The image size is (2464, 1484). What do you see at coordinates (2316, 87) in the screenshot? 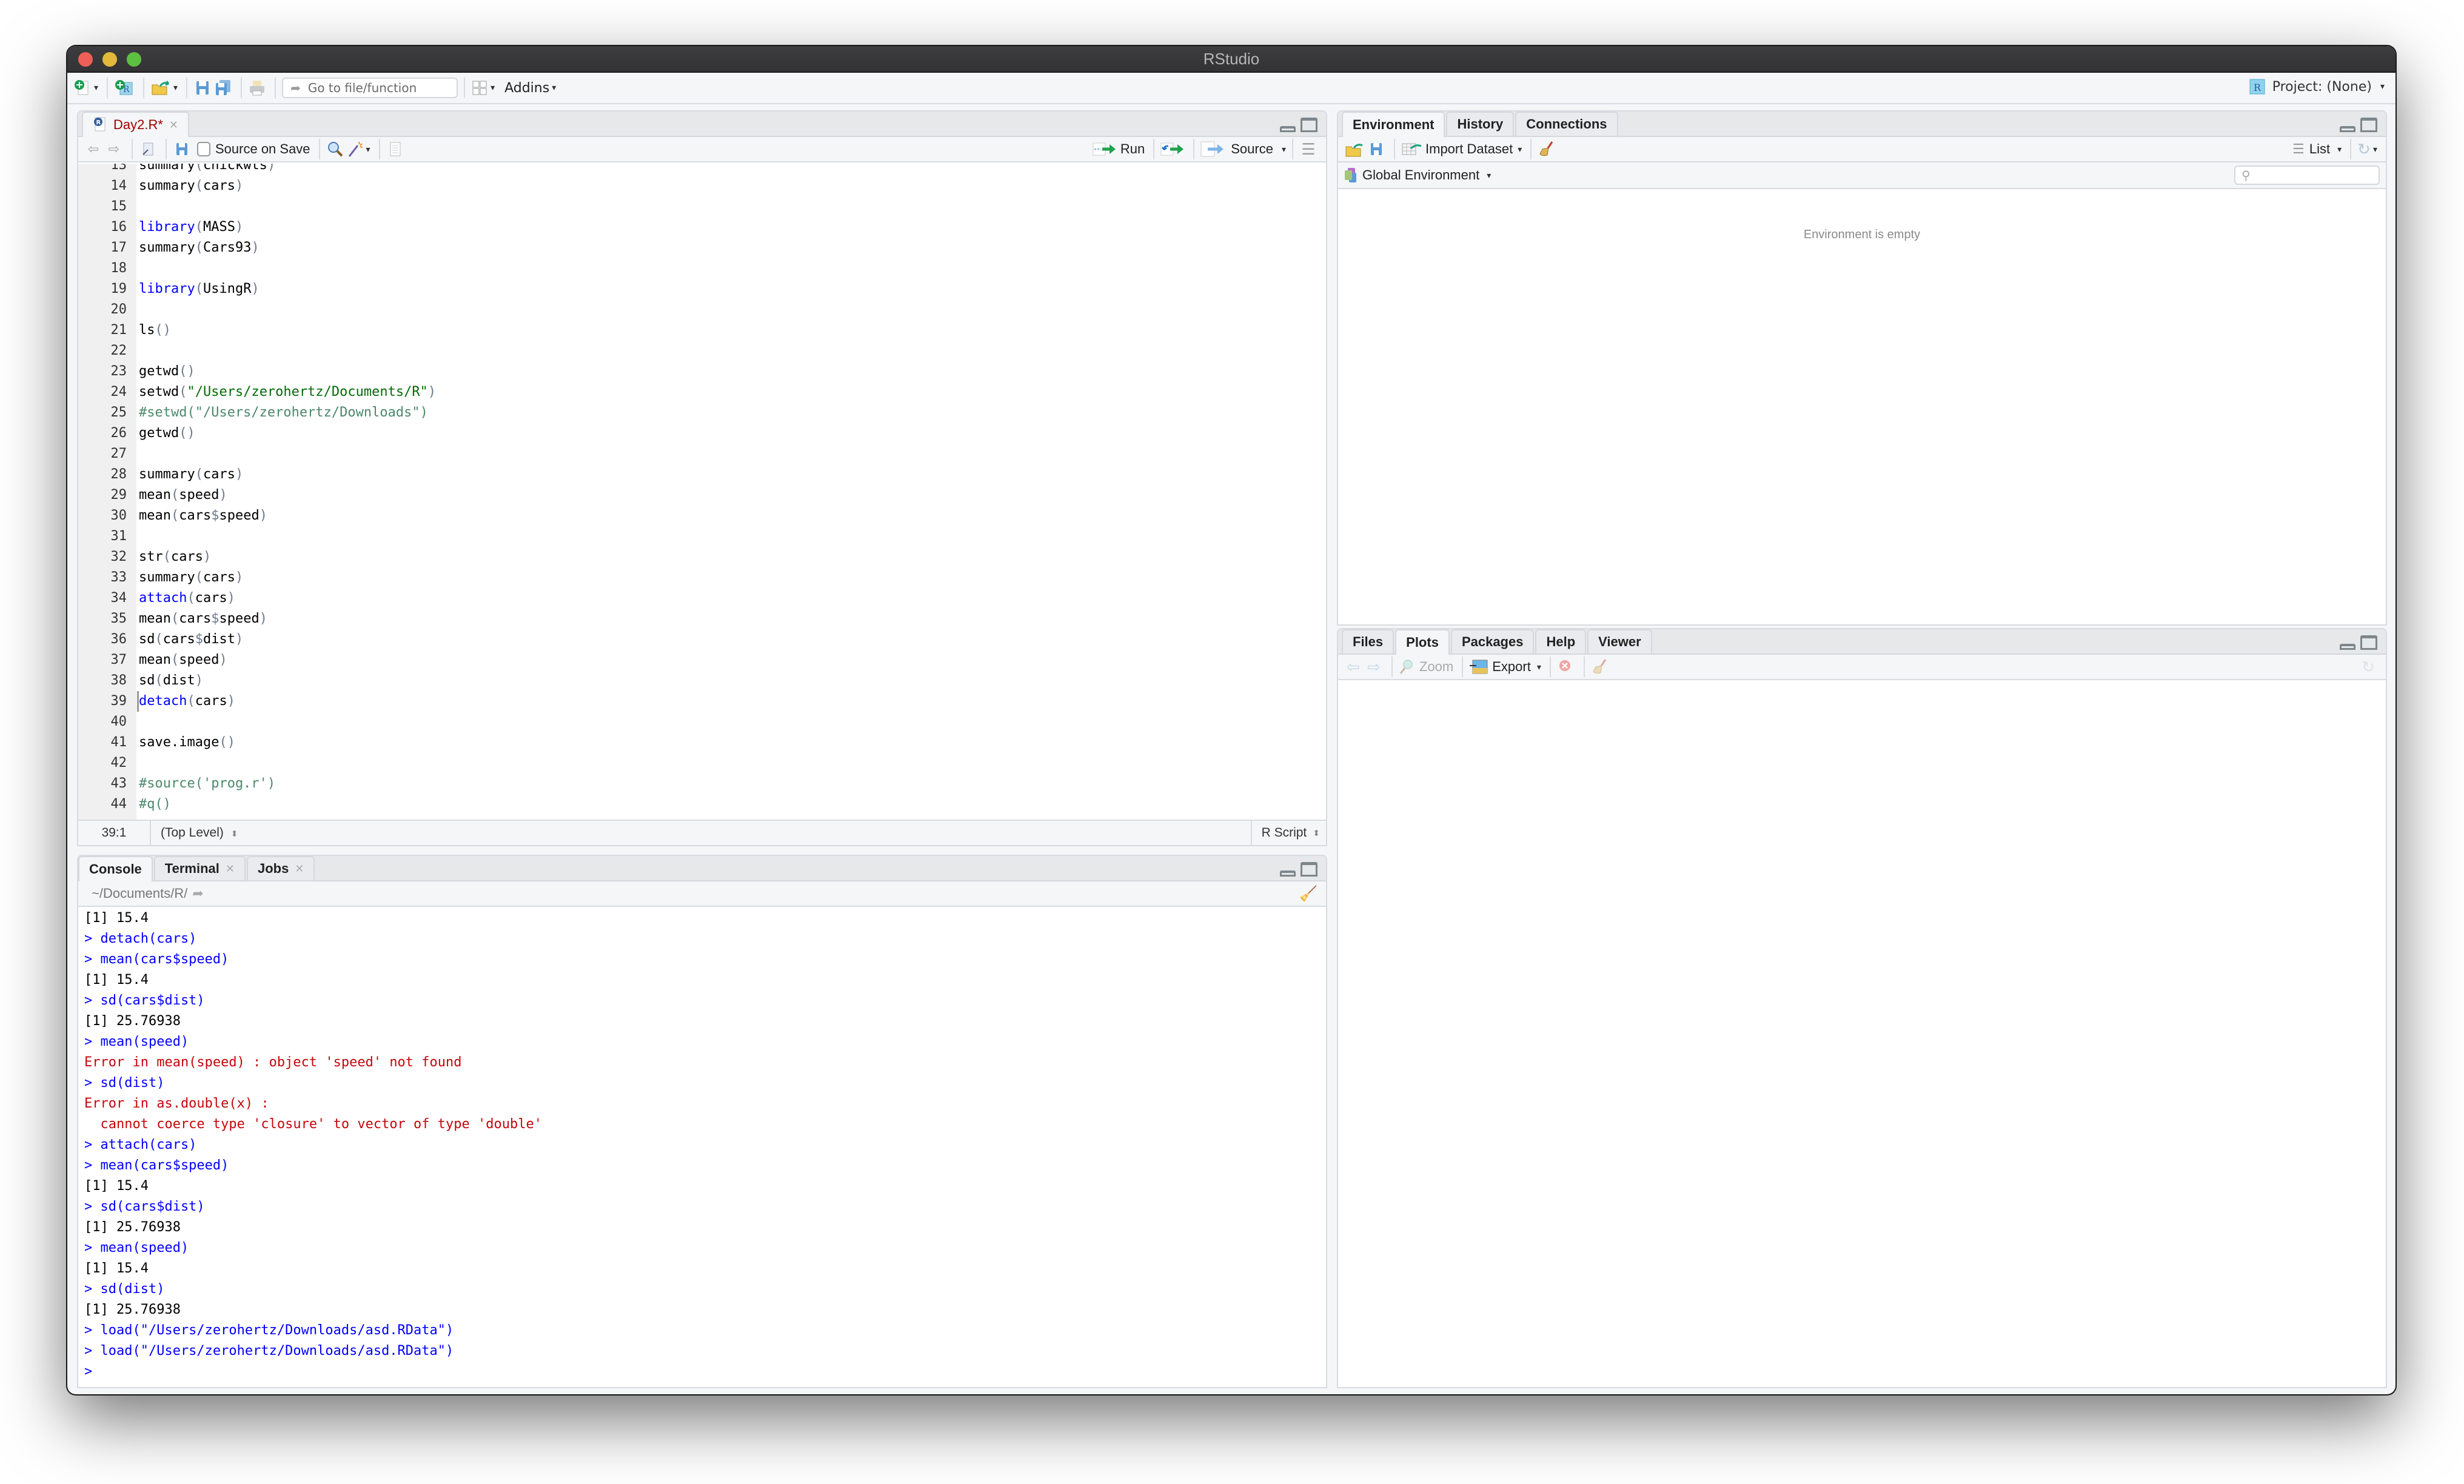
I see `project-menu: R Project: (None) ▾` at bounding box center [2316, 87].